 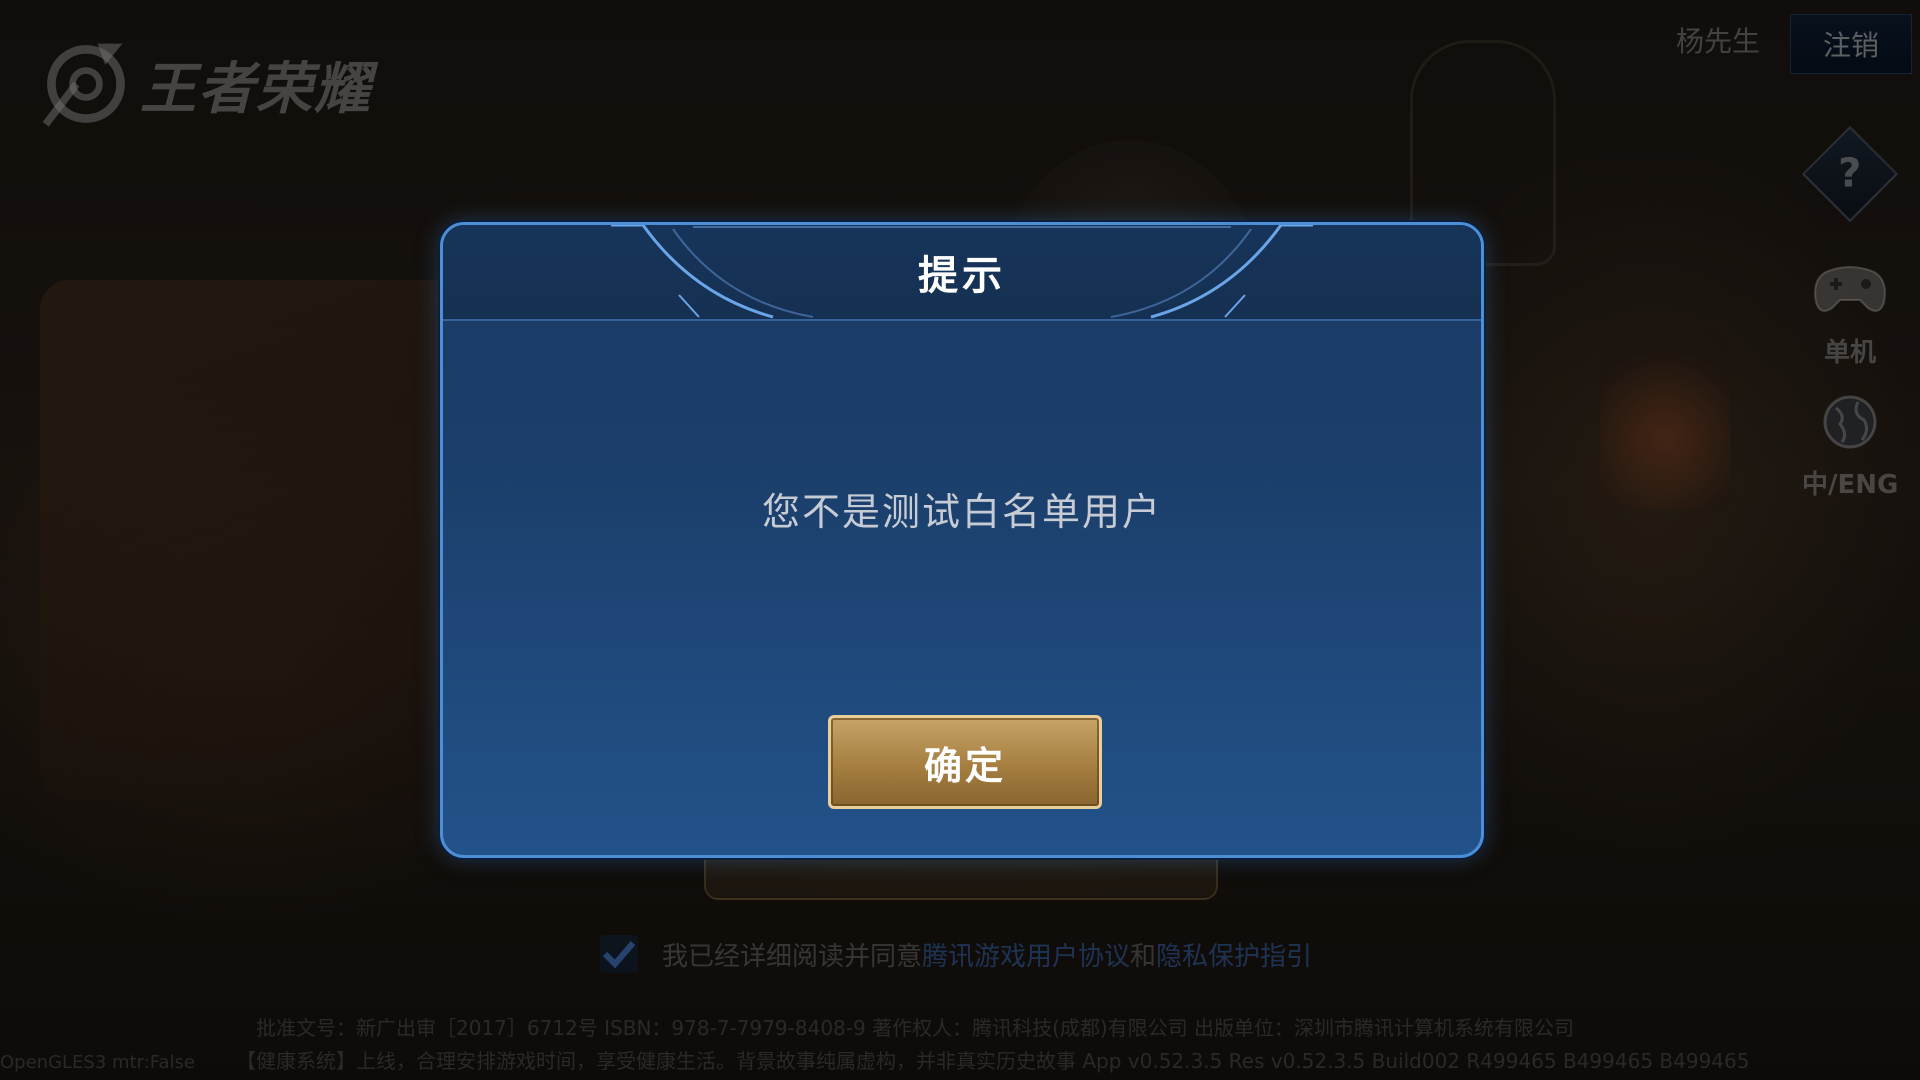 I want to click on confirm-button: 确定, so click(x=965, y=762).